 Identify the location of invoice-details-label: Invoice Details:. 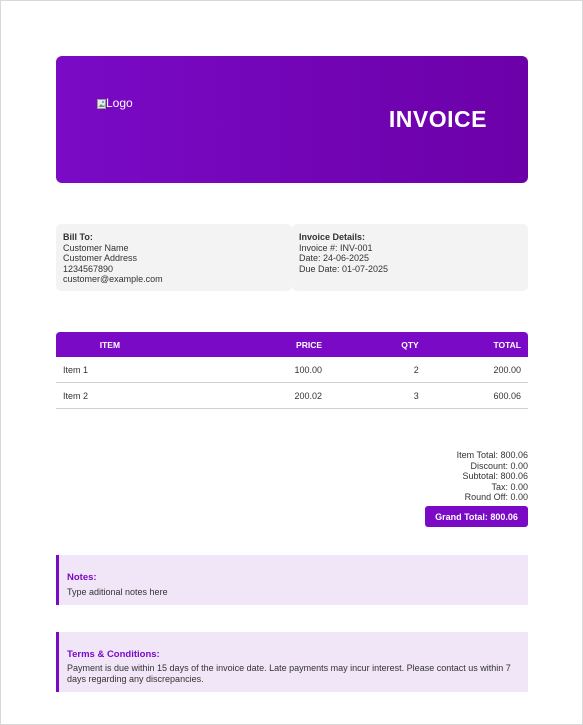
(332, 237).